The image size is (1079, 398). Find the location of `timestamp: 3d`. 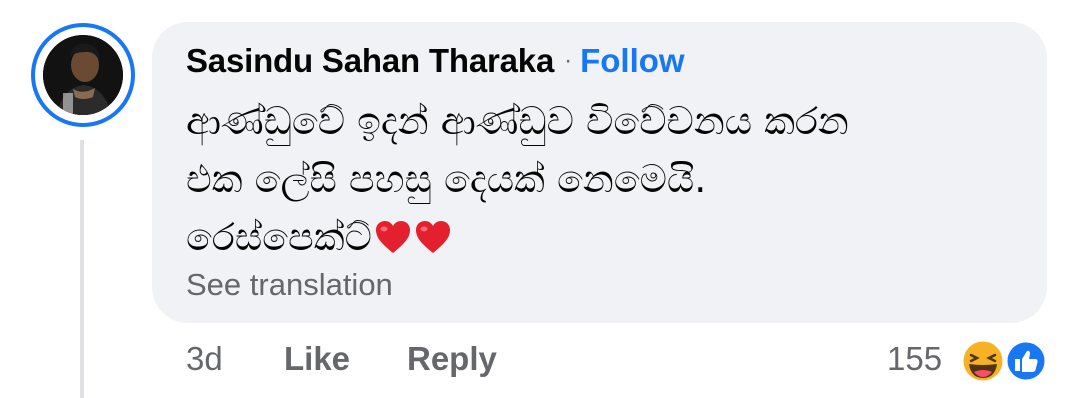

timestamp: 3d is located at coordinates (204, 359).